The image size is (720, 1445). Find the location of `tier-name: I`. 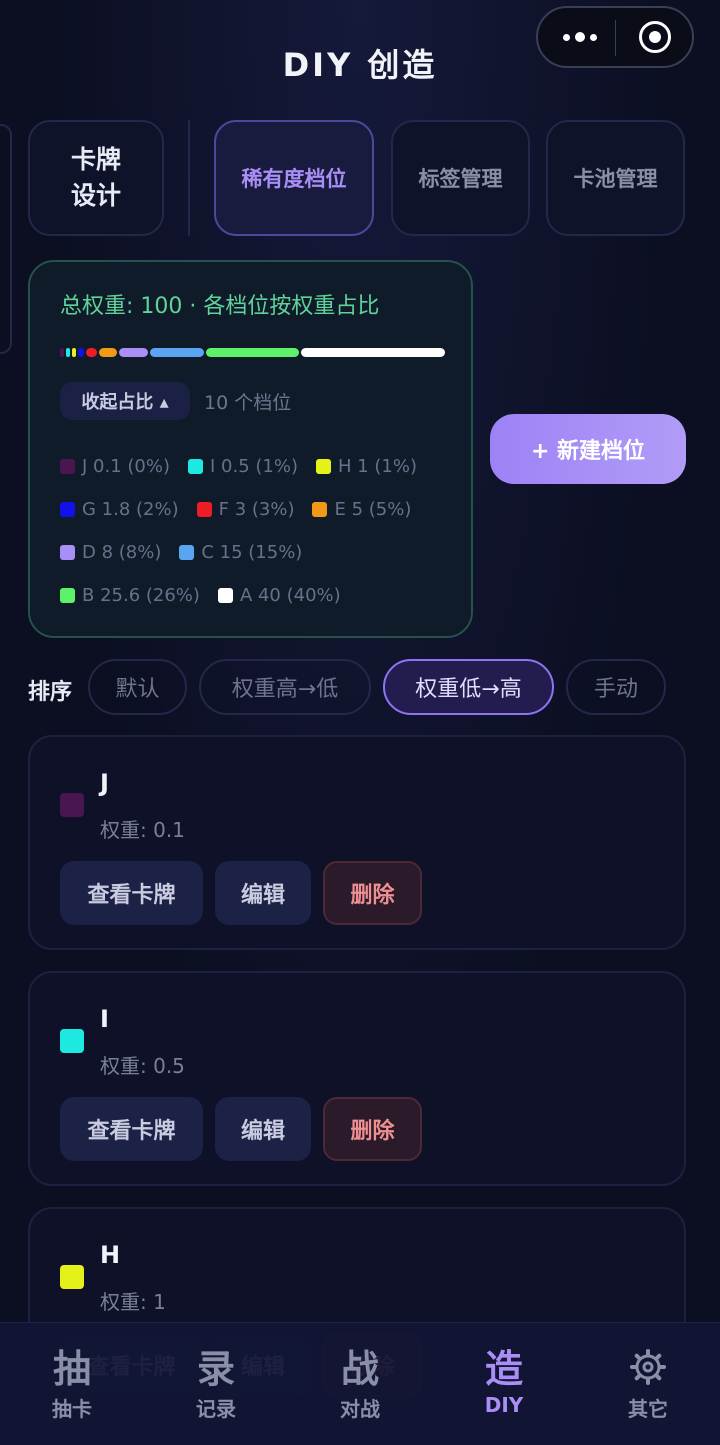

tier-name: I is located at coordinates (104, 1019).